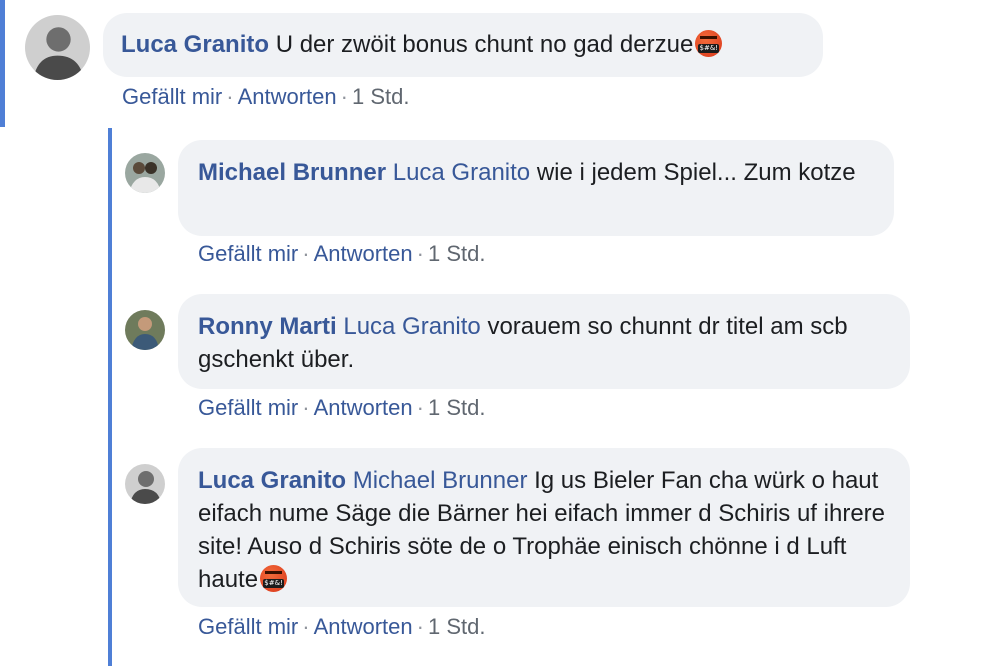 Image resolution: width=992 pixels, height=666 pixels. I want to click on focused-comment-indicator, so click(2, 63).